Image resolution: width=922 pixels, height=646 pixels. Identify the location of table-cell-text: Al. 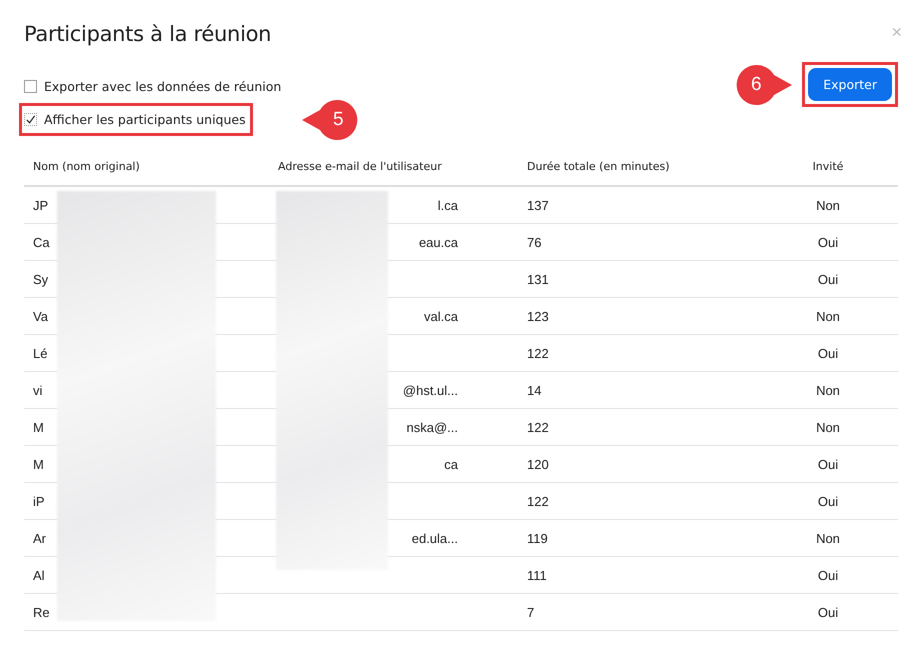
(39, 575).